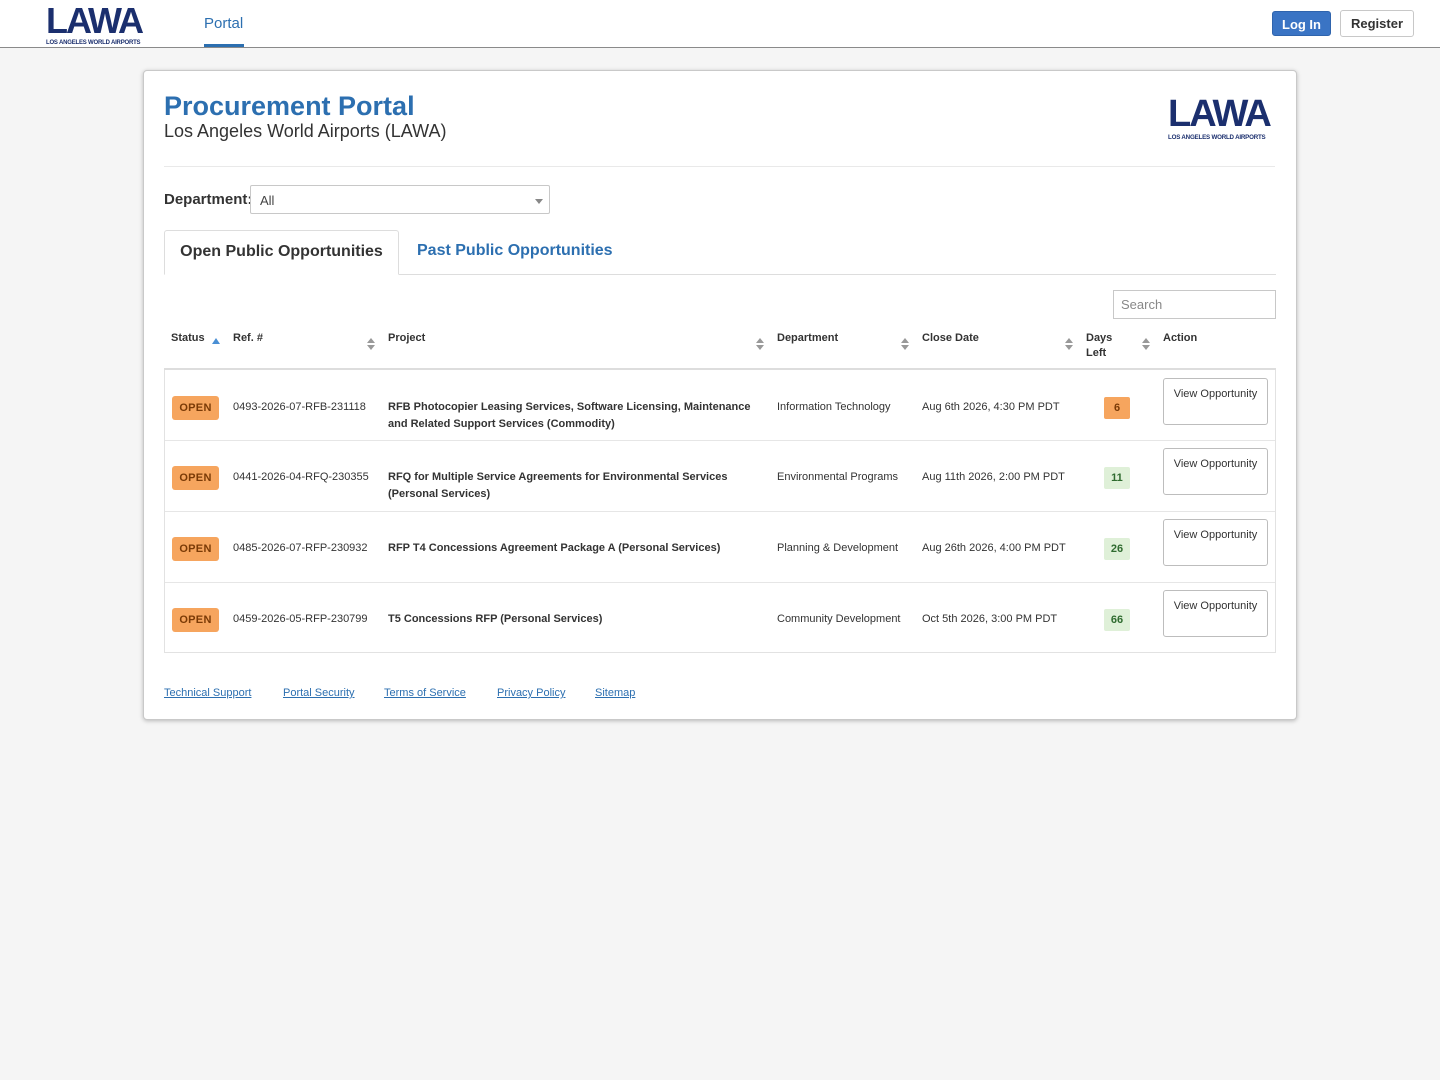 This screenshot has width=1440, height=1080. Describe the element at coordinates (224, 45) in the screenshot. I see `nav-active-indicator` at that location.